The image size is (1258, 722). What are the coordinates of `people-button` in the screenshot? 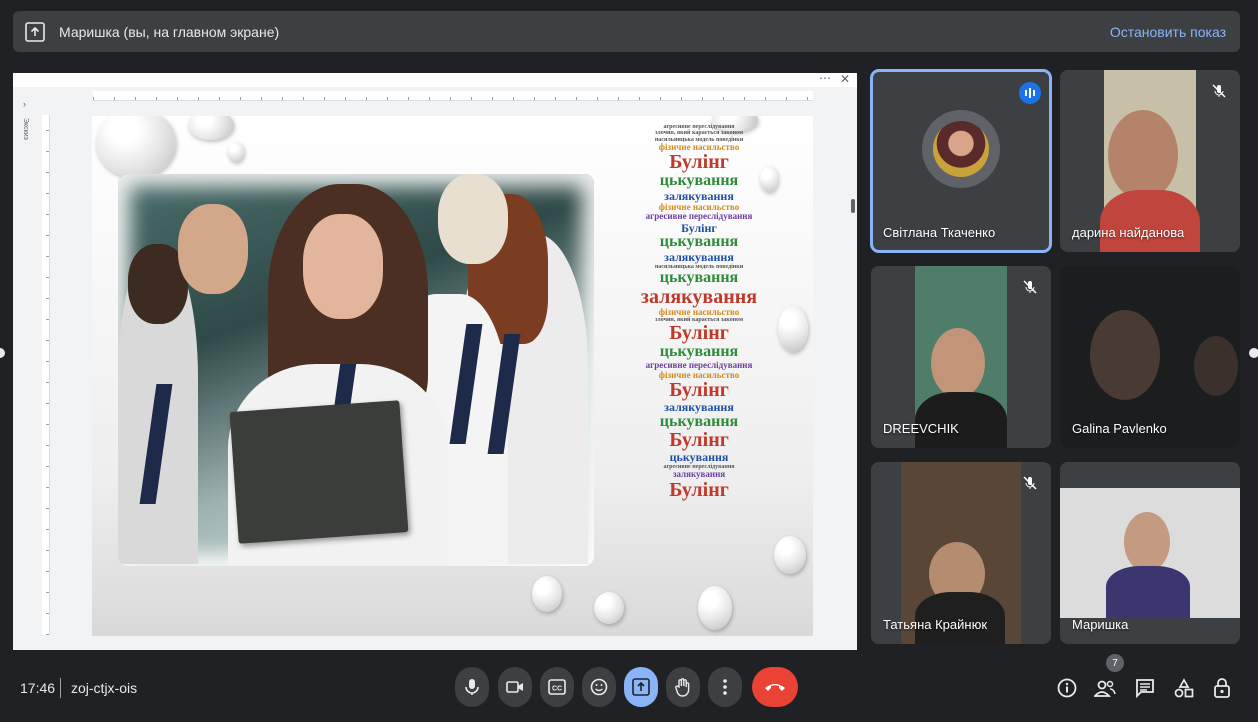 It's located at (1105, 688).